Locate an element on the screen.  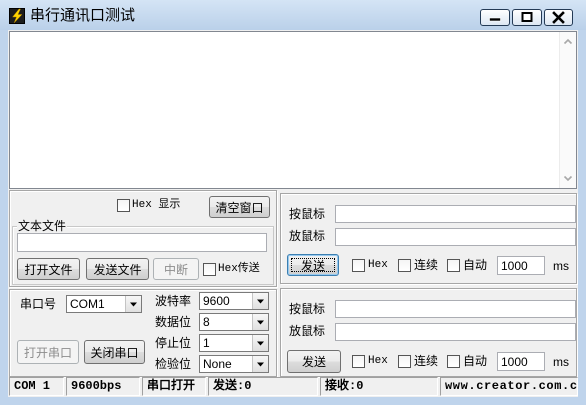
clear-window-button-label: 清空窗口 is located at coordinates (239, 207).